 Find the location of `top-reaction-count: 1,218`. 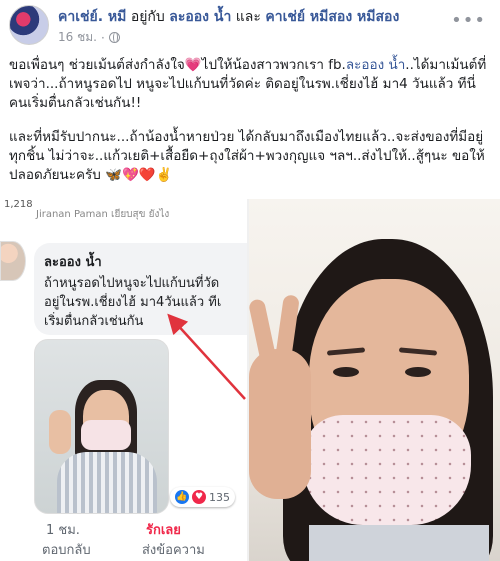

top-reaction-count: 1,218 is located at coordinates (18, 204).